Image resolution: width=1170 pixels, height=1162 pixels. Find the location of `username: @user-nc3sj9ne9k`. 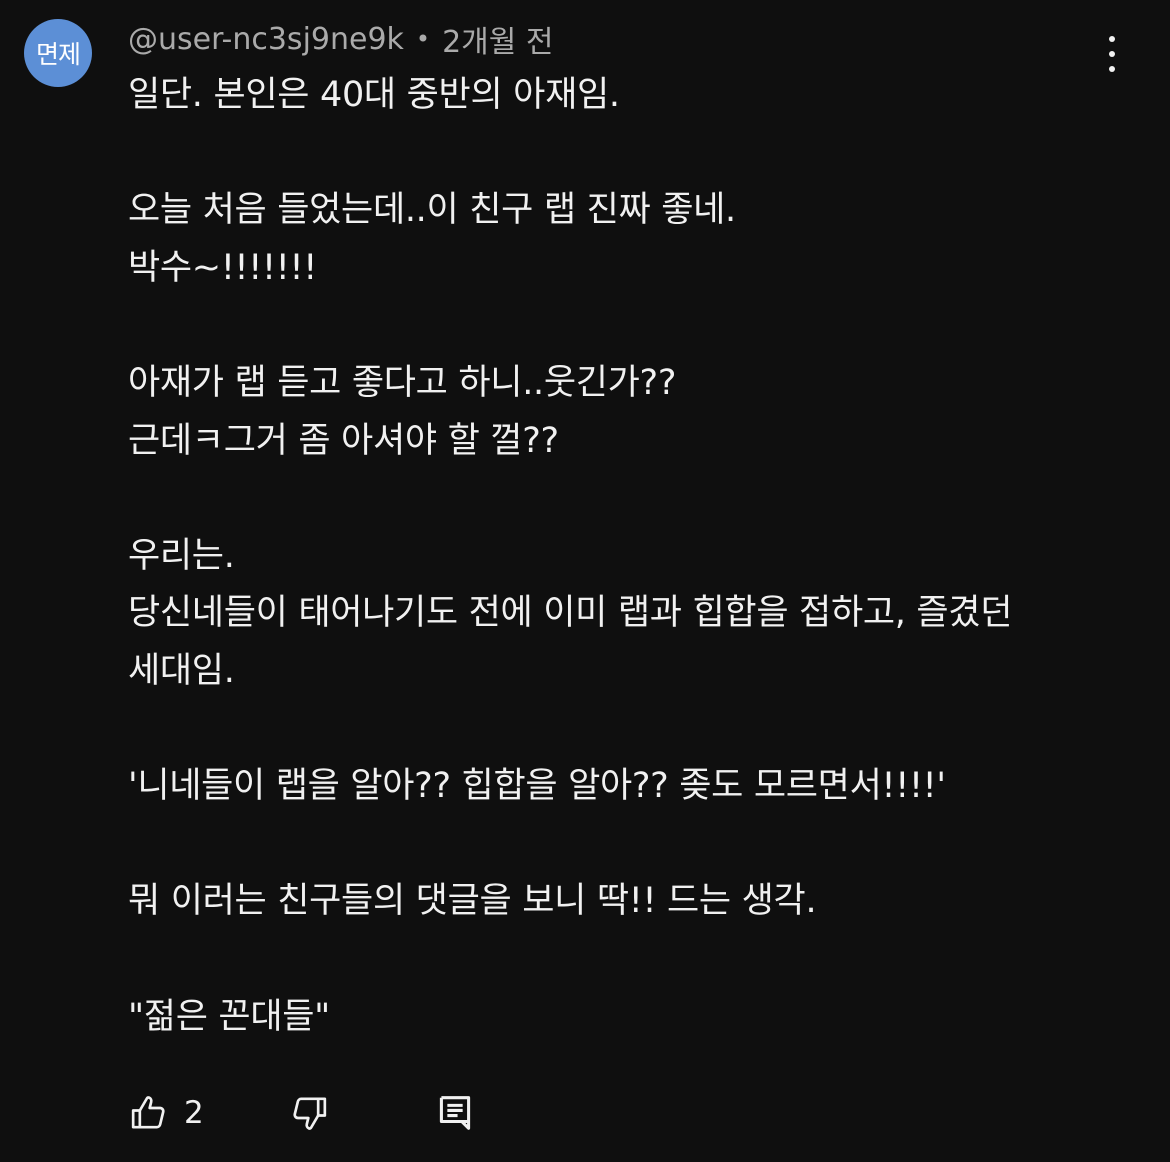

username: @user-nc3sj9ne9k is located at coordinates (266, 39).